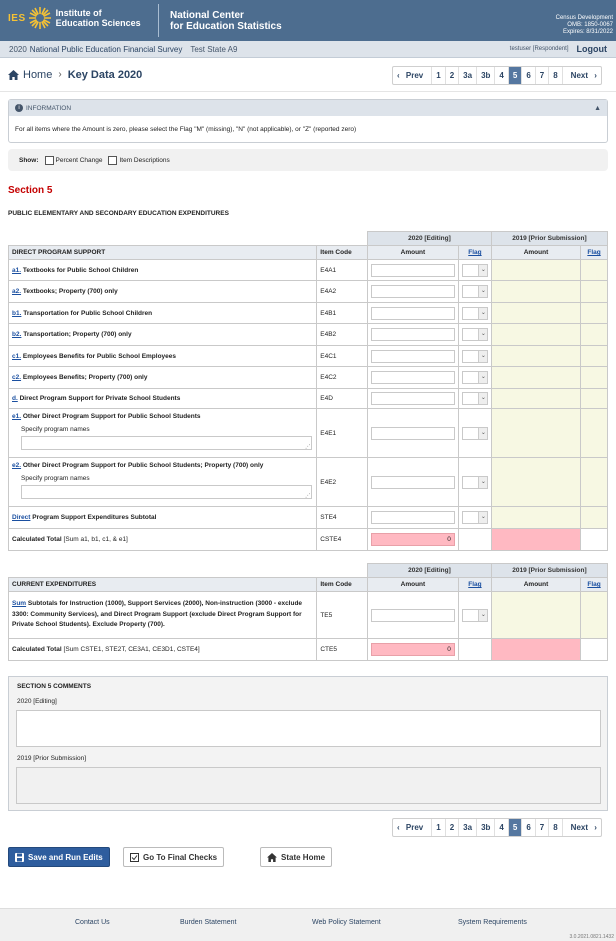 This screenshot has width=616, height=941. Describe the element at coordinates (342, 398) in the screenshot. I see `item-code: E4D` at that location.